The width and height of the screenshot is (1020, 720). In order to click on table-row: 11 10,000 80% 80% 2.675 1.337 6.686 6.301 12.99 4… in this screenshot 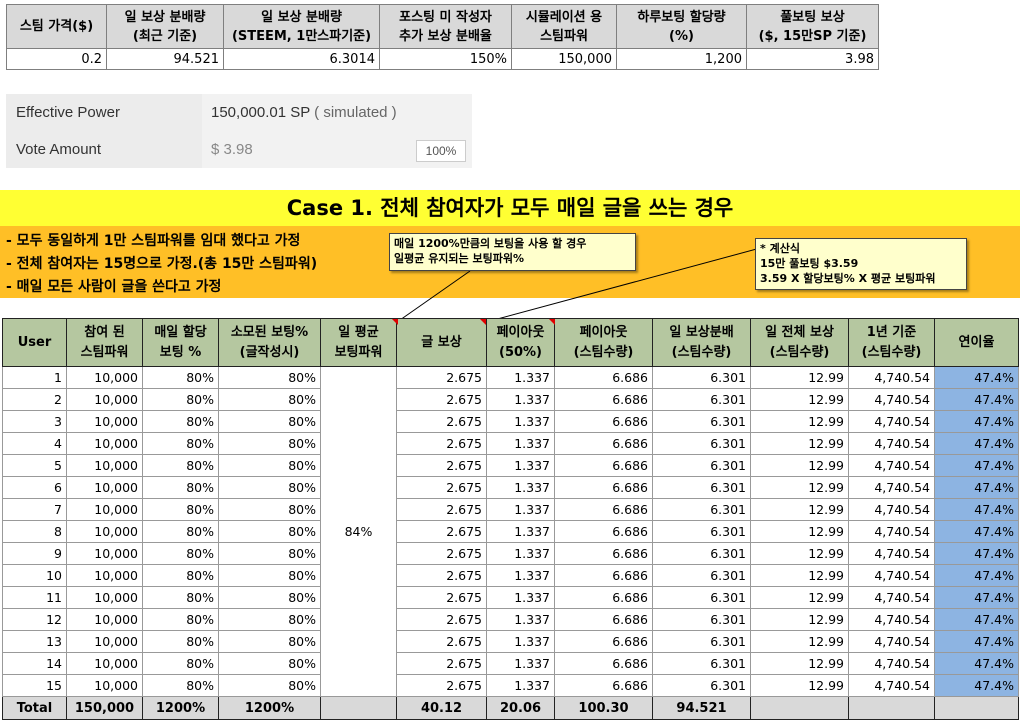, I will do `click(510, 597)`.